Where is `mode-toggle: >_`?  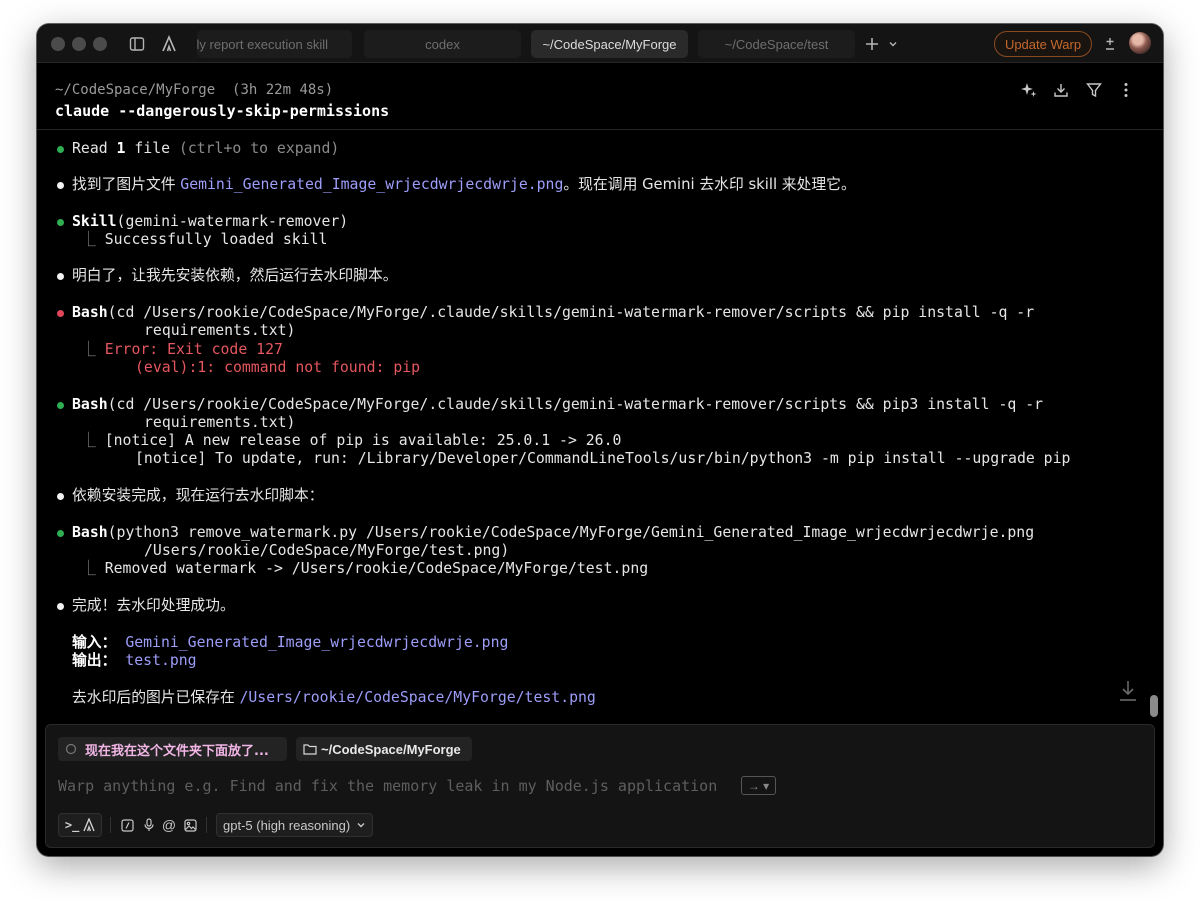
mode-toggle: >_ is located at coordinates (80, 825).